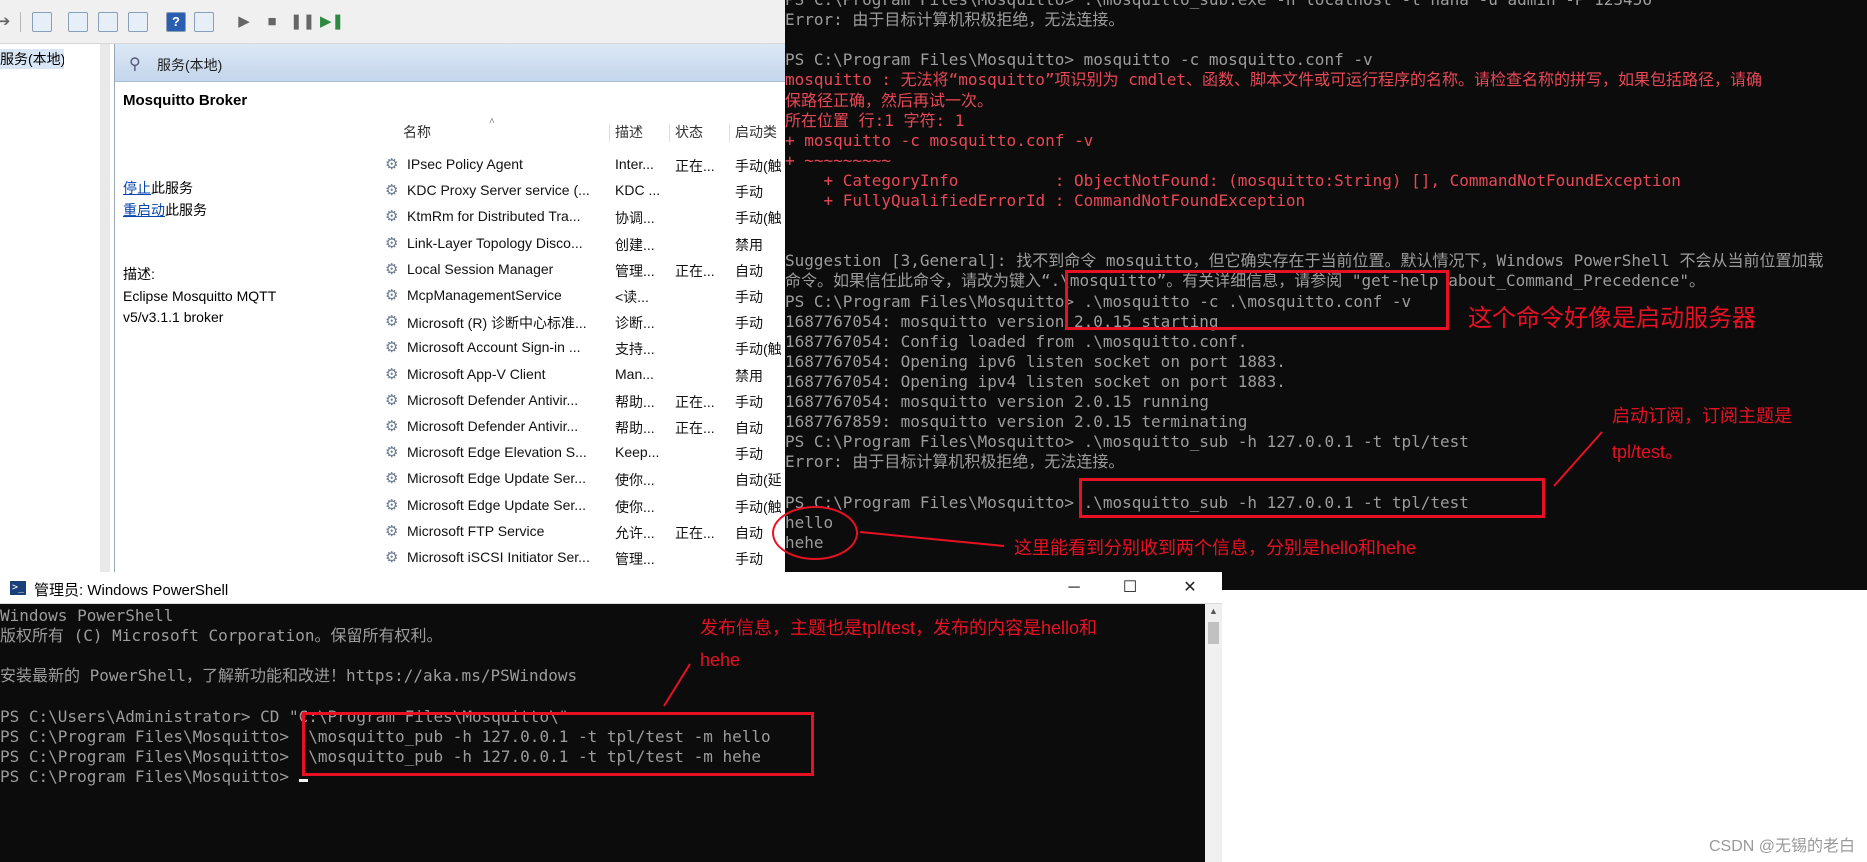 The image size is (1867, 862). What do you see at coordinates (105, 309) in the screenshot?
I see `tree-scrollbar` at bounding box center [105, 309].